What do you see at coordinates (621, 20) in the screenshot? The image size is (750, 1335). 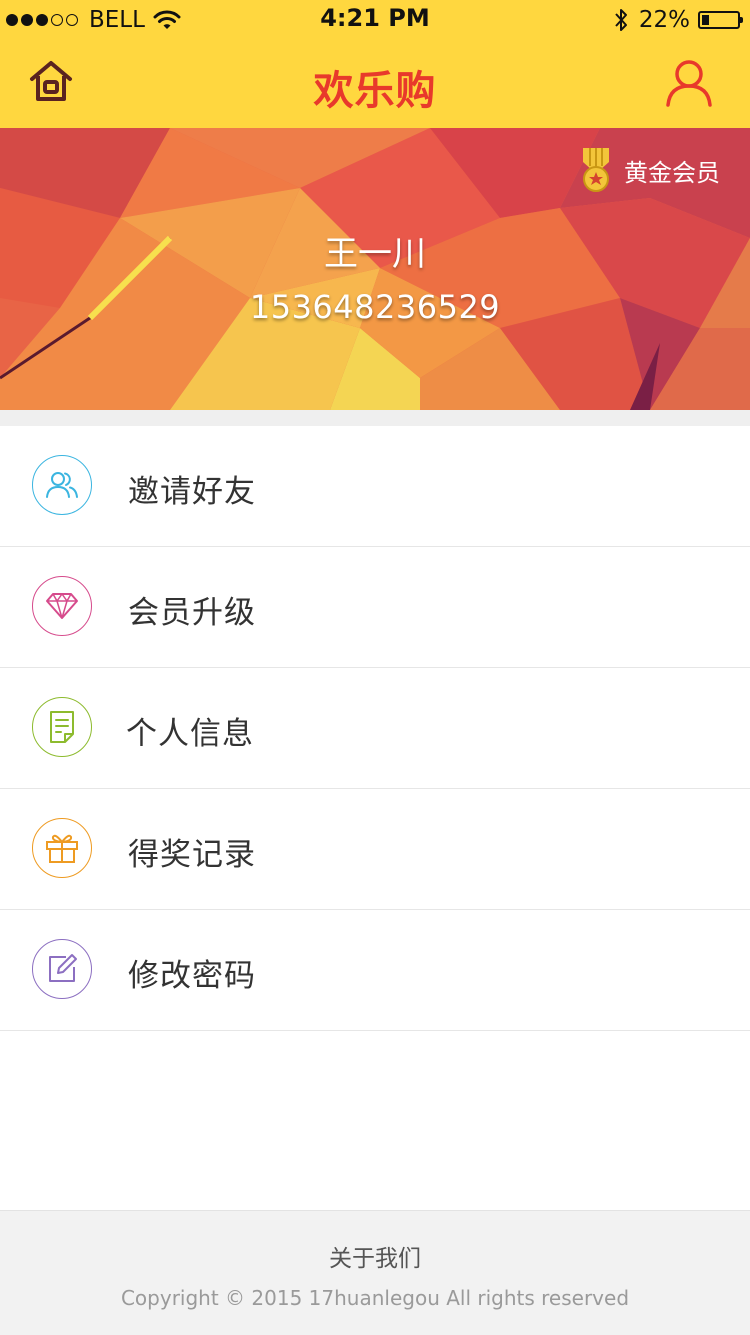 I see `bluetooth-icon` at bounding box center [621, 20].